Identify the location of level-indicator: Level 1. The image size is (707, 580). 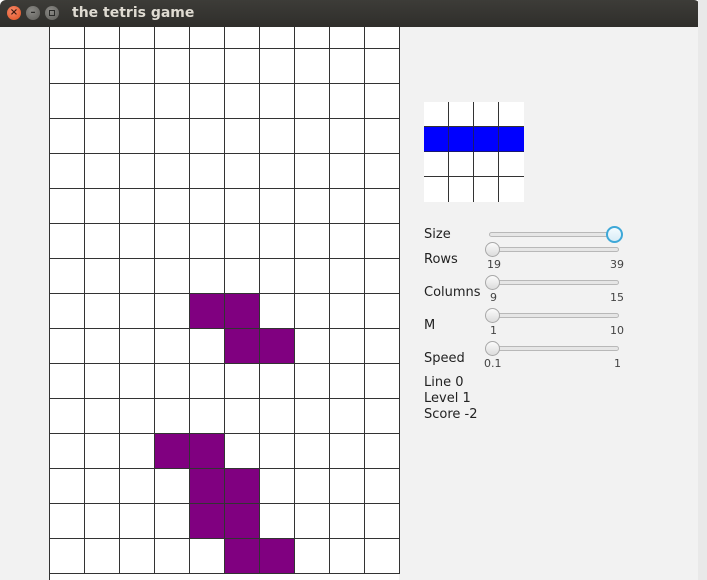
(447, 398).